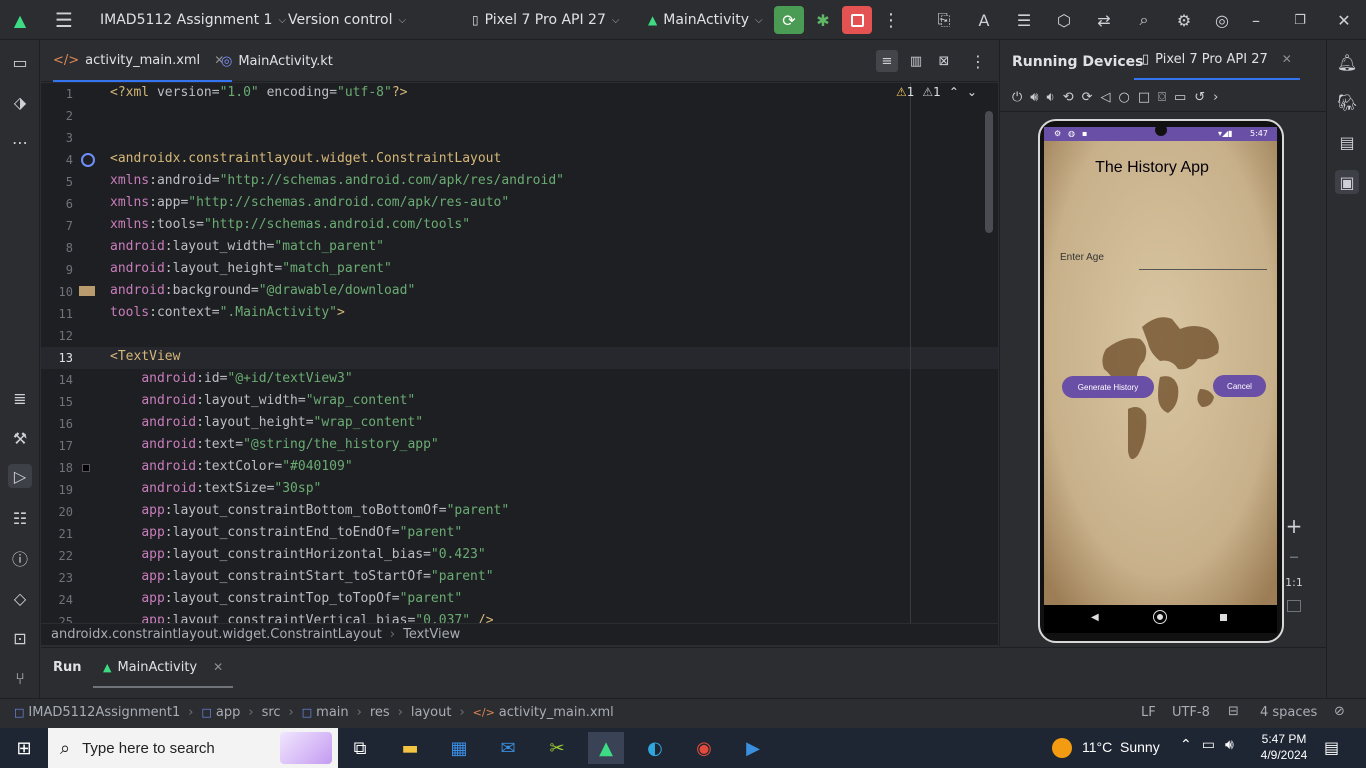 Image resolution: width=1366 pixels, height=768 pixels. I want to click on rotate-right-icon: ⟳, so click(1087, 97).